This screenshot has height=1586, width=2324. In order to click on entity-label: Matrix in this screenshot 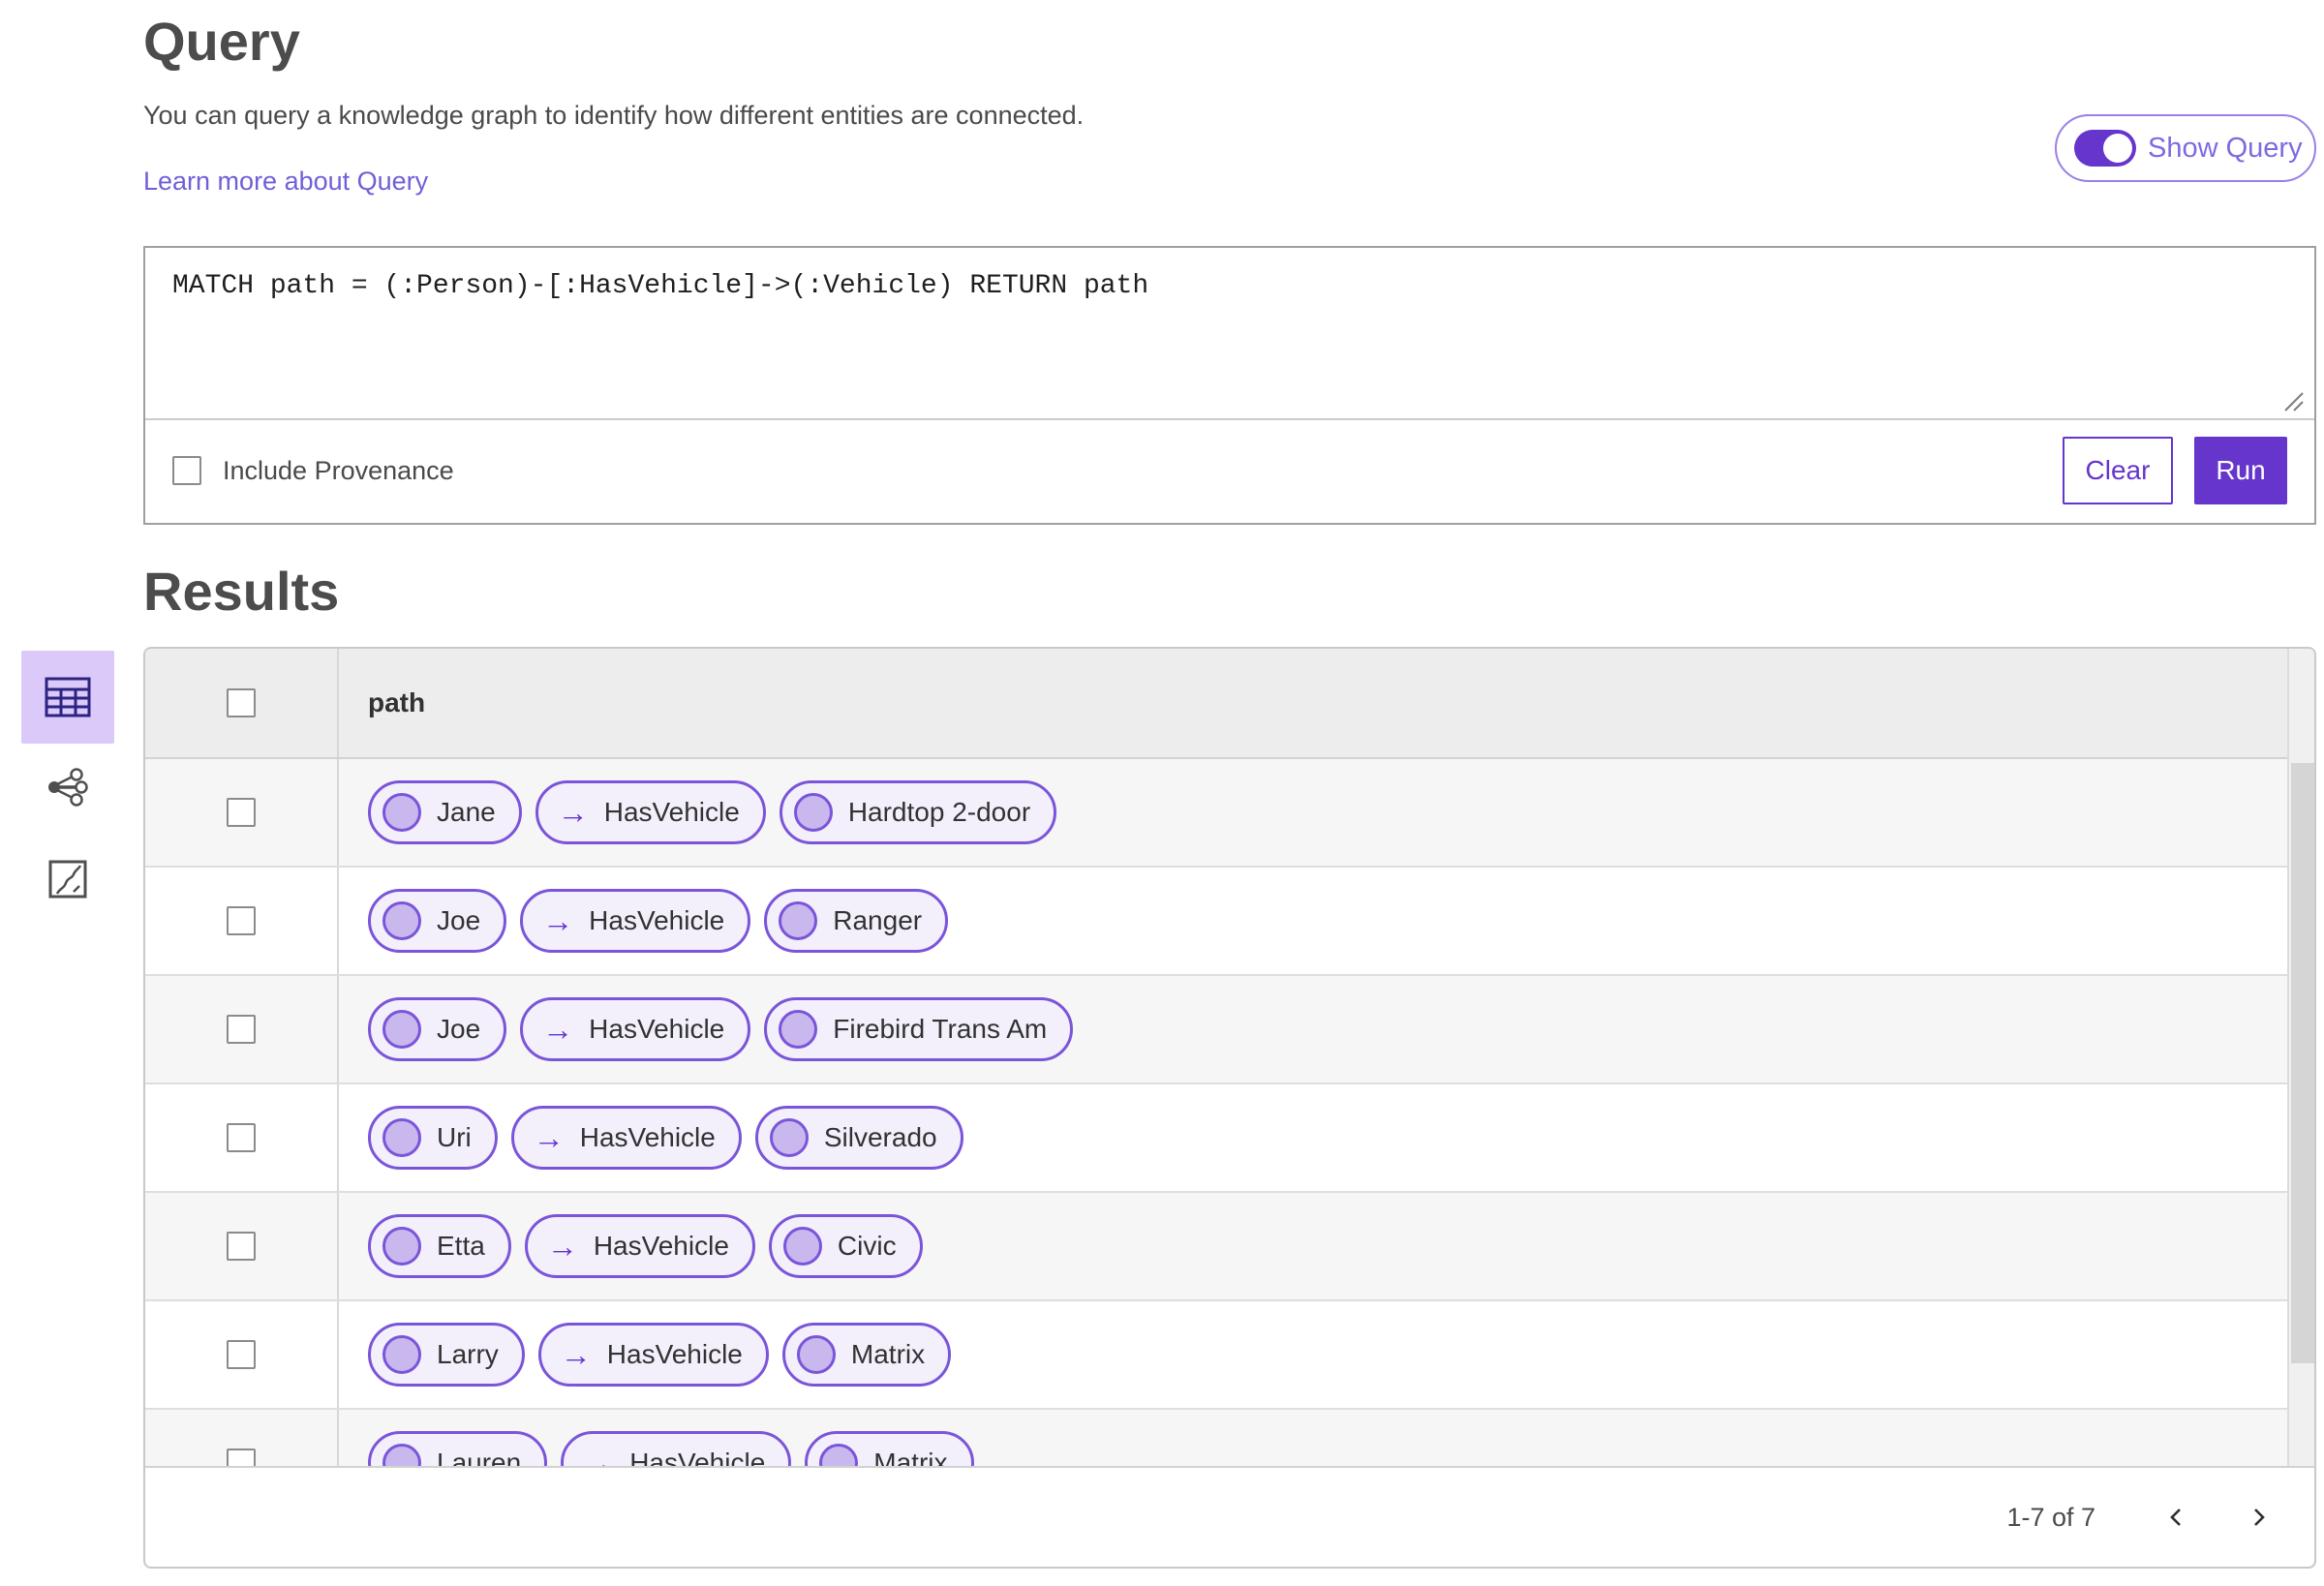, I will do `click(888, 1354)`.